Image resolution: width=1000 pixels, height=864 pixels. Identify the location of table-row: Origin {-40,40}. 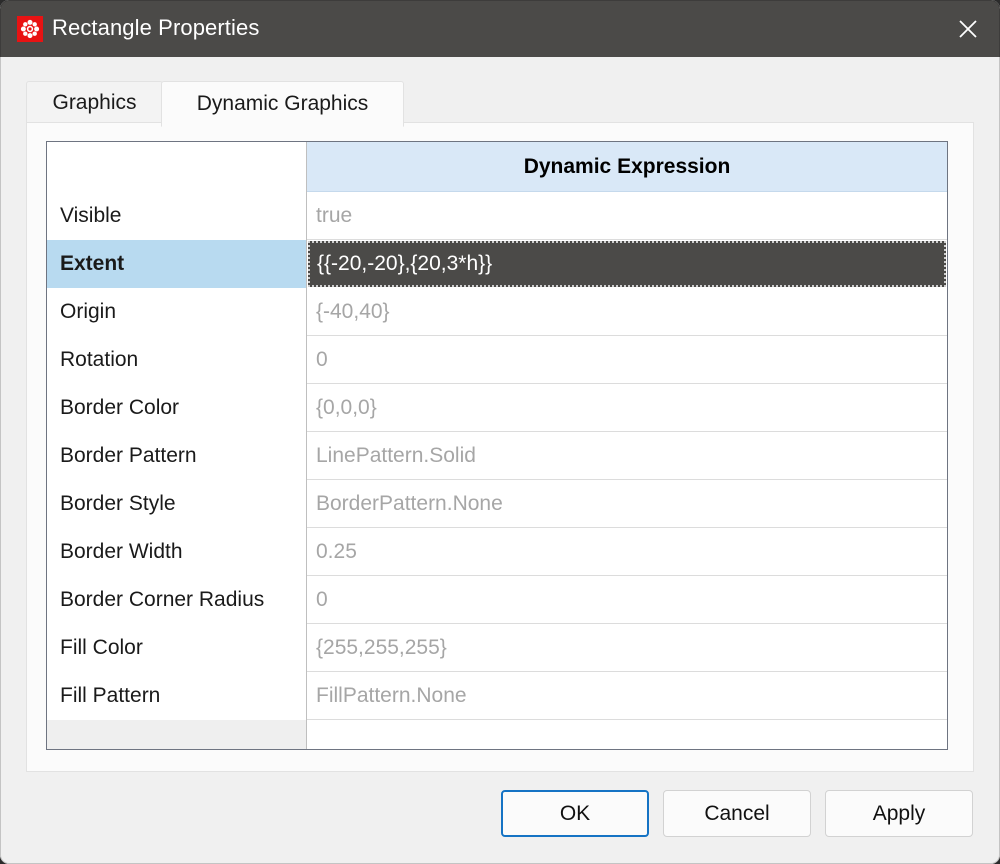
(497, 312).